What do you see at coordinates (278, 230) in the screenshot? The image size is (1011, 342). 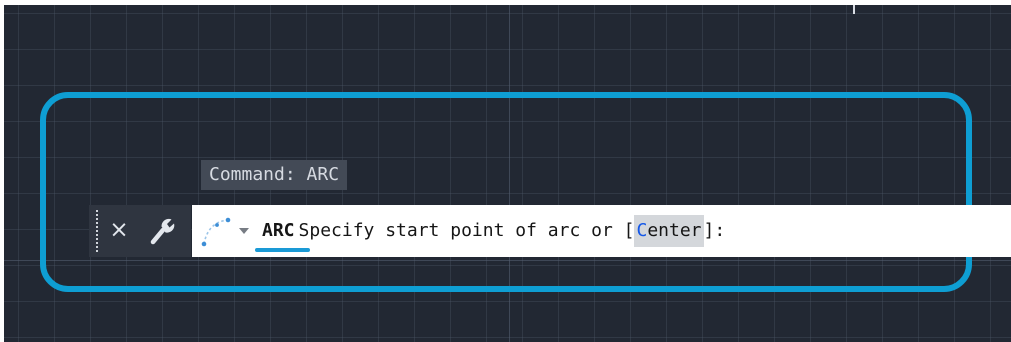 I see `active-command-name: ARC` at bounding box center [278, 230].